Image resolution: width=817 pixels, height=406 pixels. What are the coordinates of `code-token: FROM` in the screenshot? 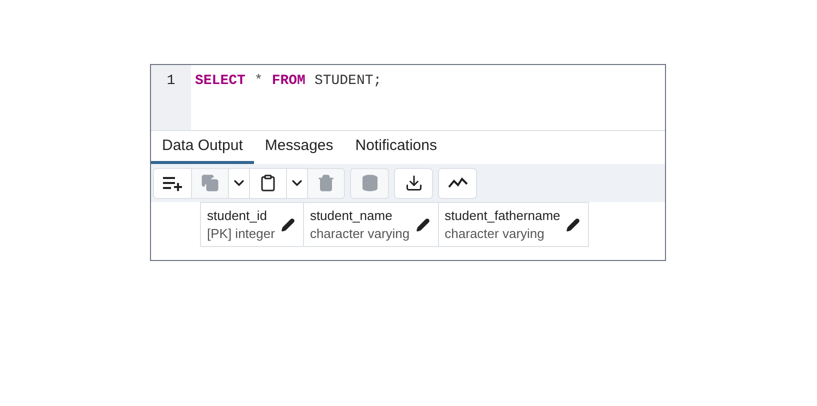 It's located at (289, 81).